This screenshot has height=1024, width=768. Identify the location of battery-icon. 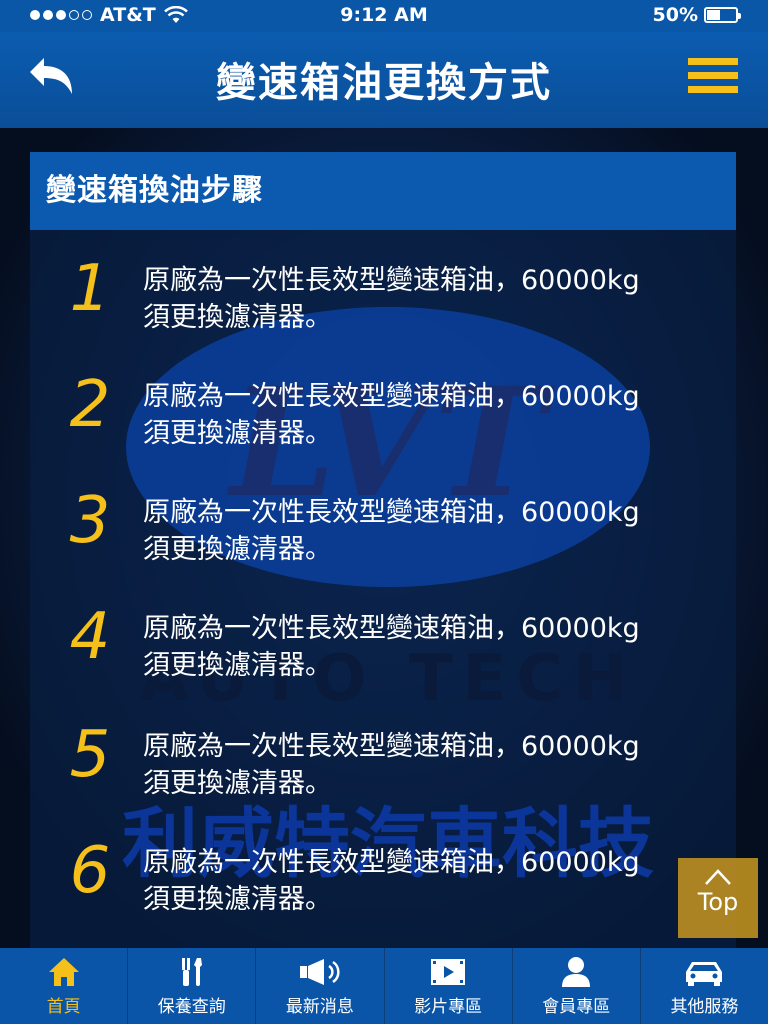
(722, 15).